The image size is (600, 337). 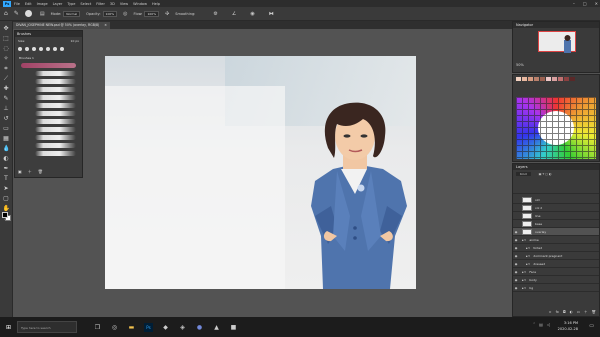 I want to click on menu-3d: 3D, so click(x=112, y=4).